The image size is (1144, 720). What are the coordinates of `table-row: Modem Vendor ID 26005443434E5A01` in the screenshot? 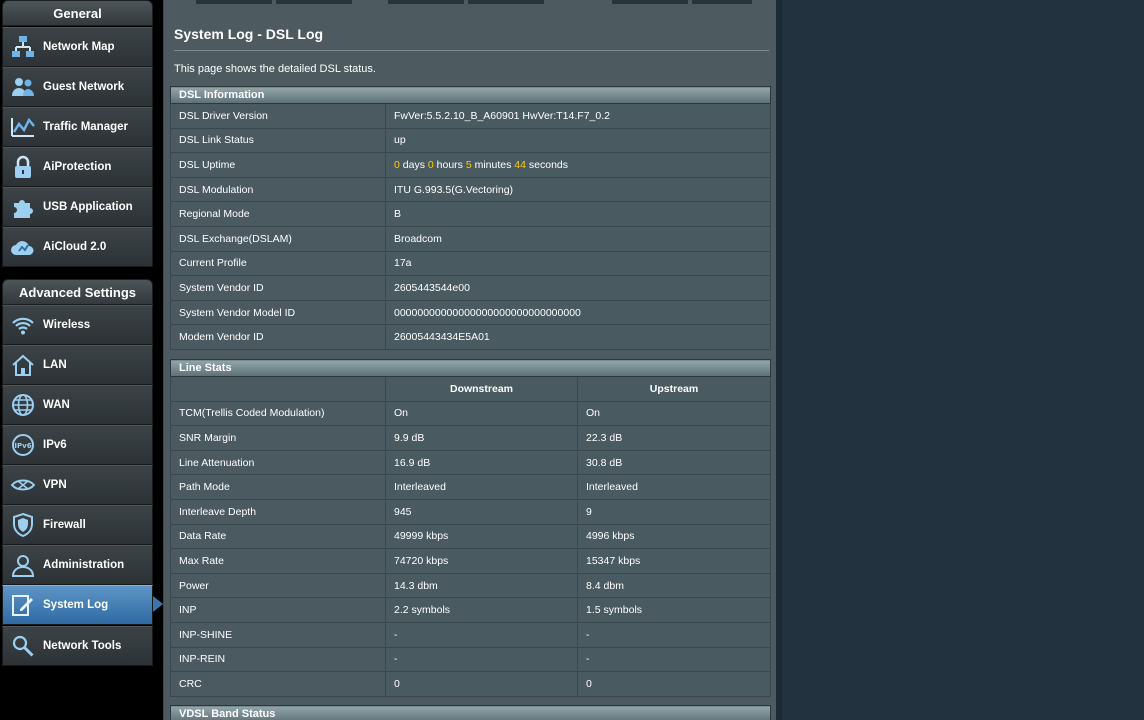 It's located at (470, 337).